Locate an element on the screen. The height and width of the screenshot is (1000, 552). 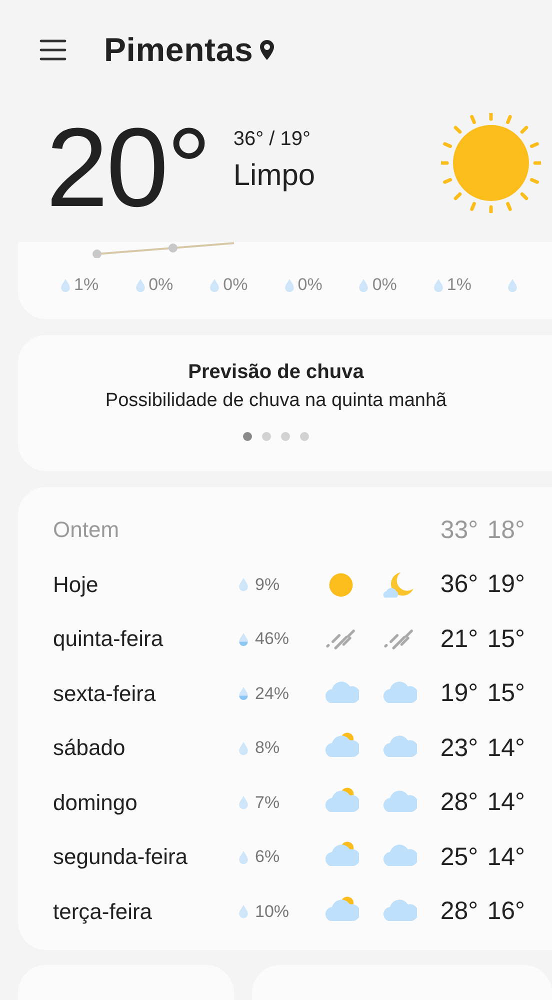
precipitation-chance: 8% is located at coordinates (267, 748).